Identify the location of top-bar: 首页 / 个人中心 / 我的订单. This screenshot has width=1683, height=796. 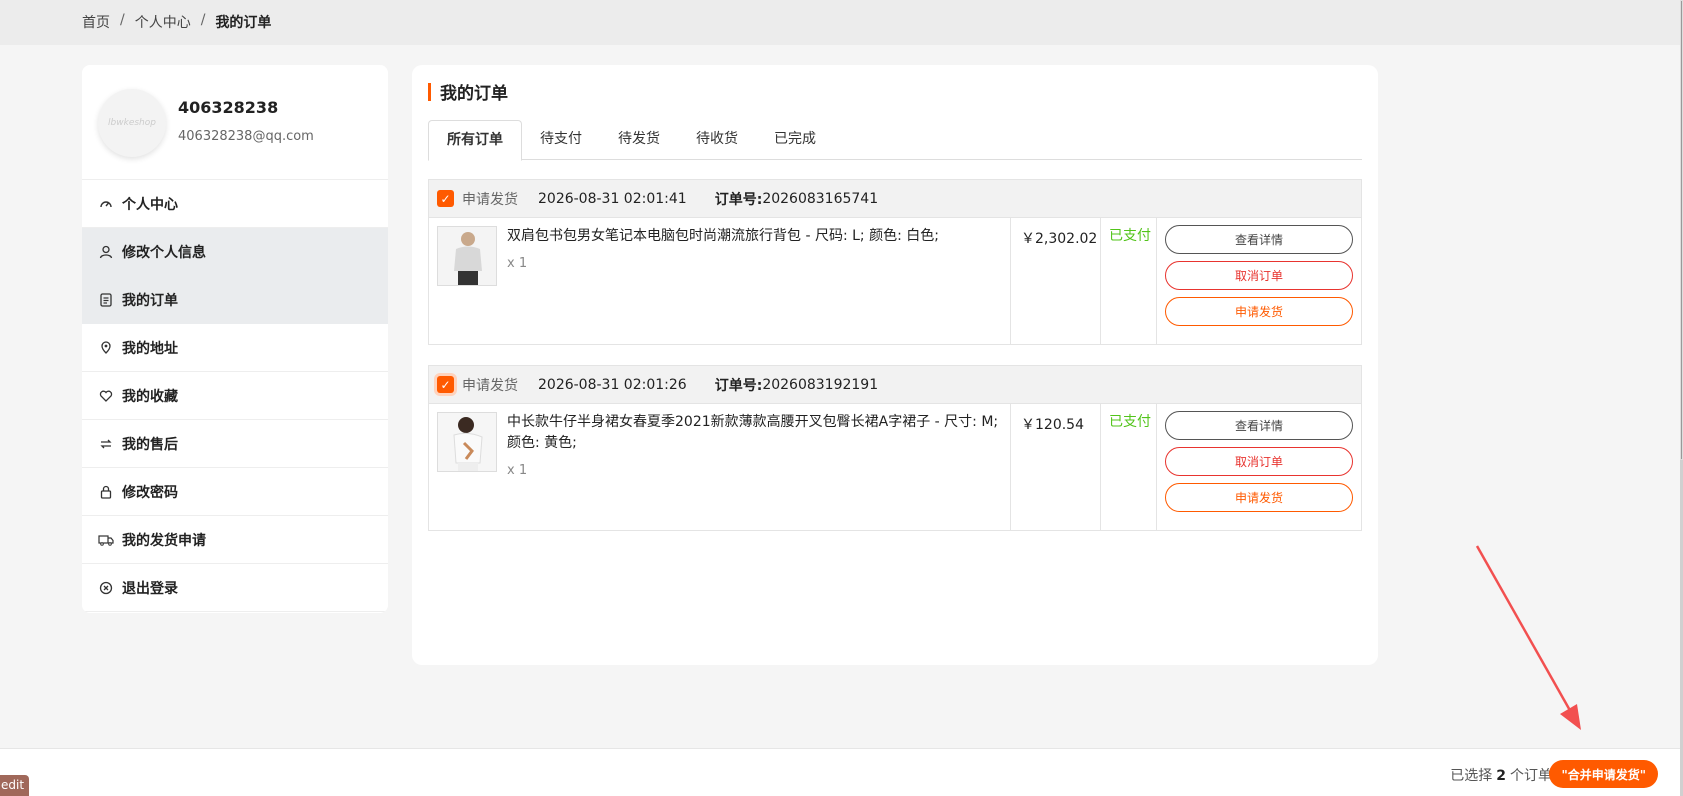
(840, 22).